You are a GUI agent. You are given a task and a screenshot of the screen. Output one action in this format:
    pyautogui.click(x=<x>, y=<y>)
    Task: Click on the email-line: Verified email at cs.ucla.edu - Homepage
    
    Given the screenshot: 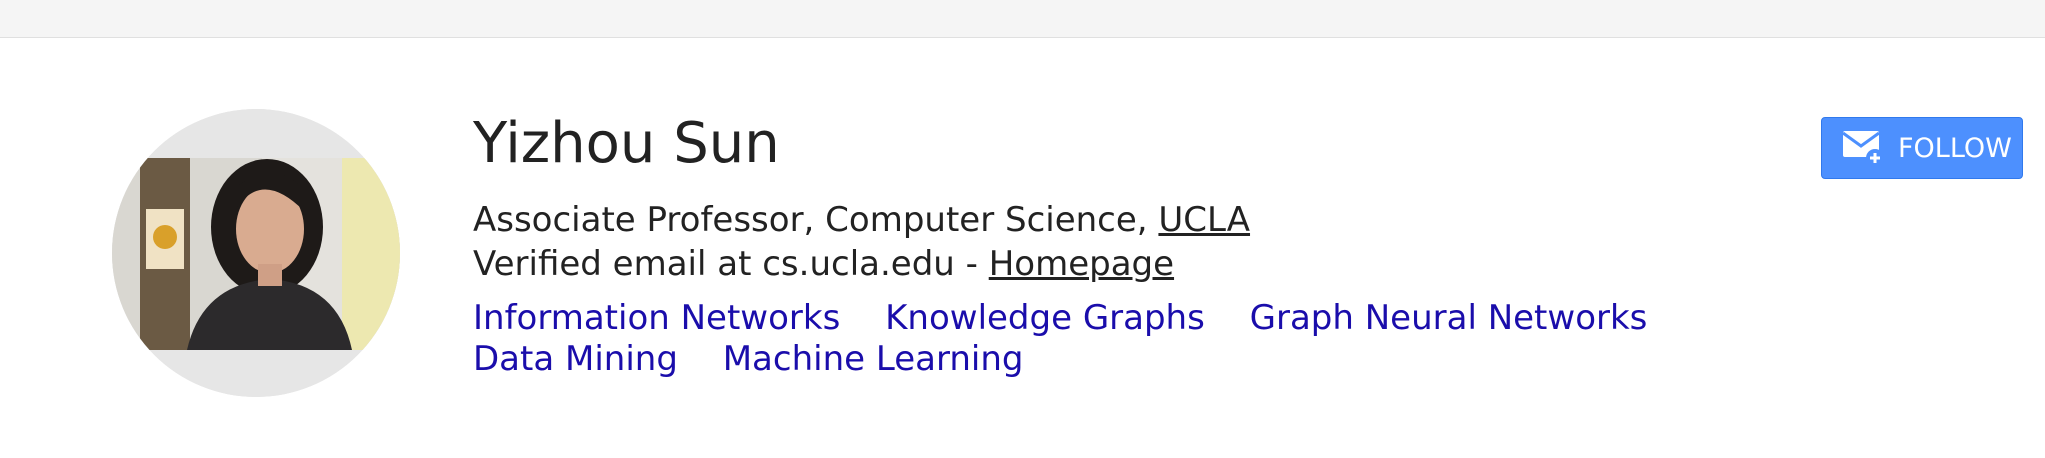 What is the action you would take?
    pyautogui.click(x=1163, y=264)
    